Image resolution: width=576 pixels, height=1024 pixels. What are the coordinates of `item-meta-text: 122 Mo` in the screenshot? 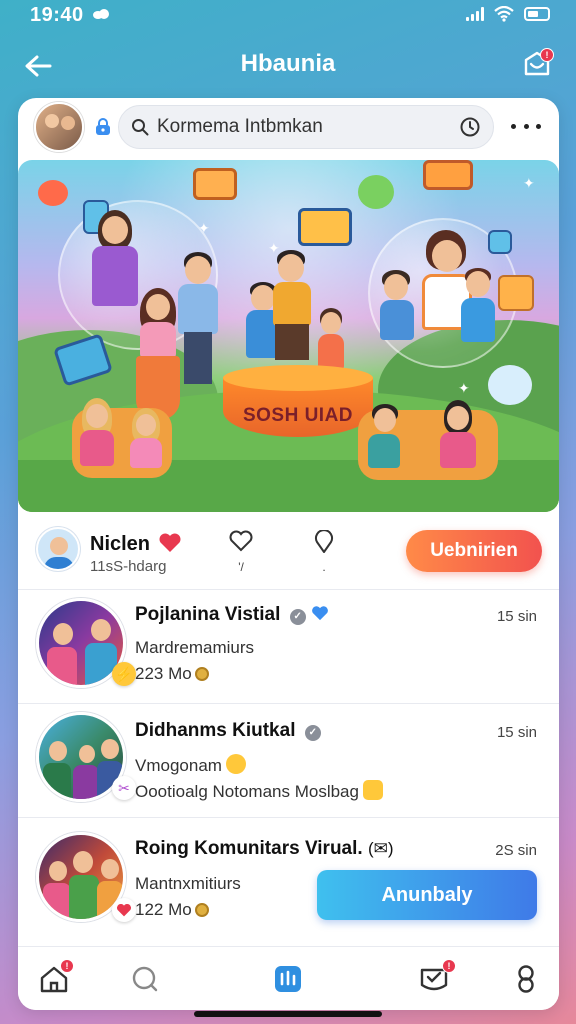 It's located at (163, 909).